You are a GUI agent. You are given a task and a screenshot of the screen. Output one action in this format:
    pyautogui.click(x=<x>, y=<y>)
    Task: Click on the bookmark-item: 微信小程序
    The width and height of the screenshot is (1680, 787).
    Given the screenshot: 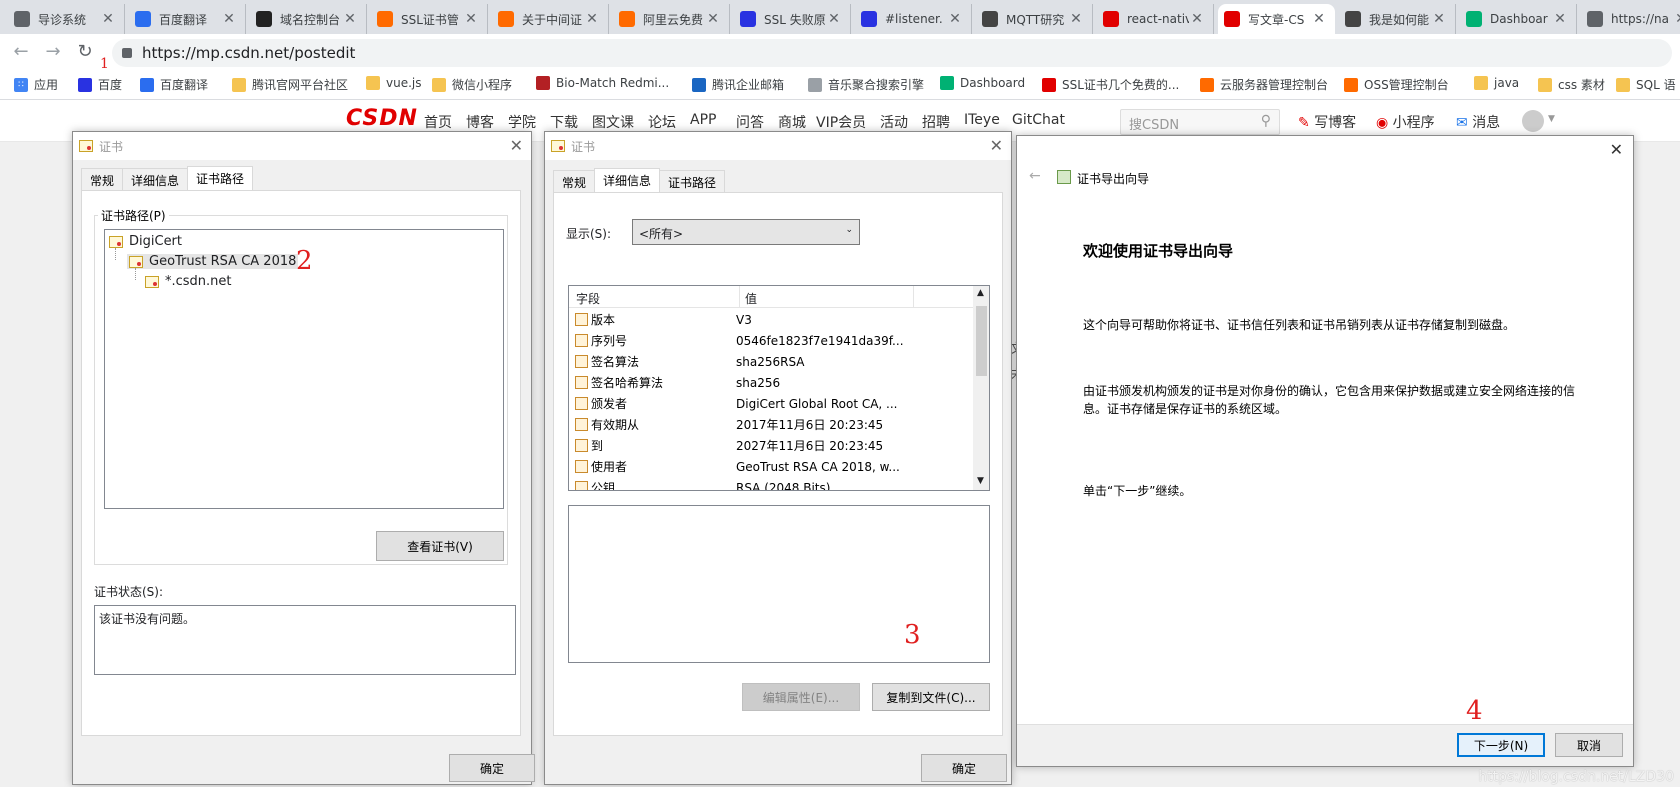 What is the action you would take?
    pyautogui.click(x=472, y=84)
    